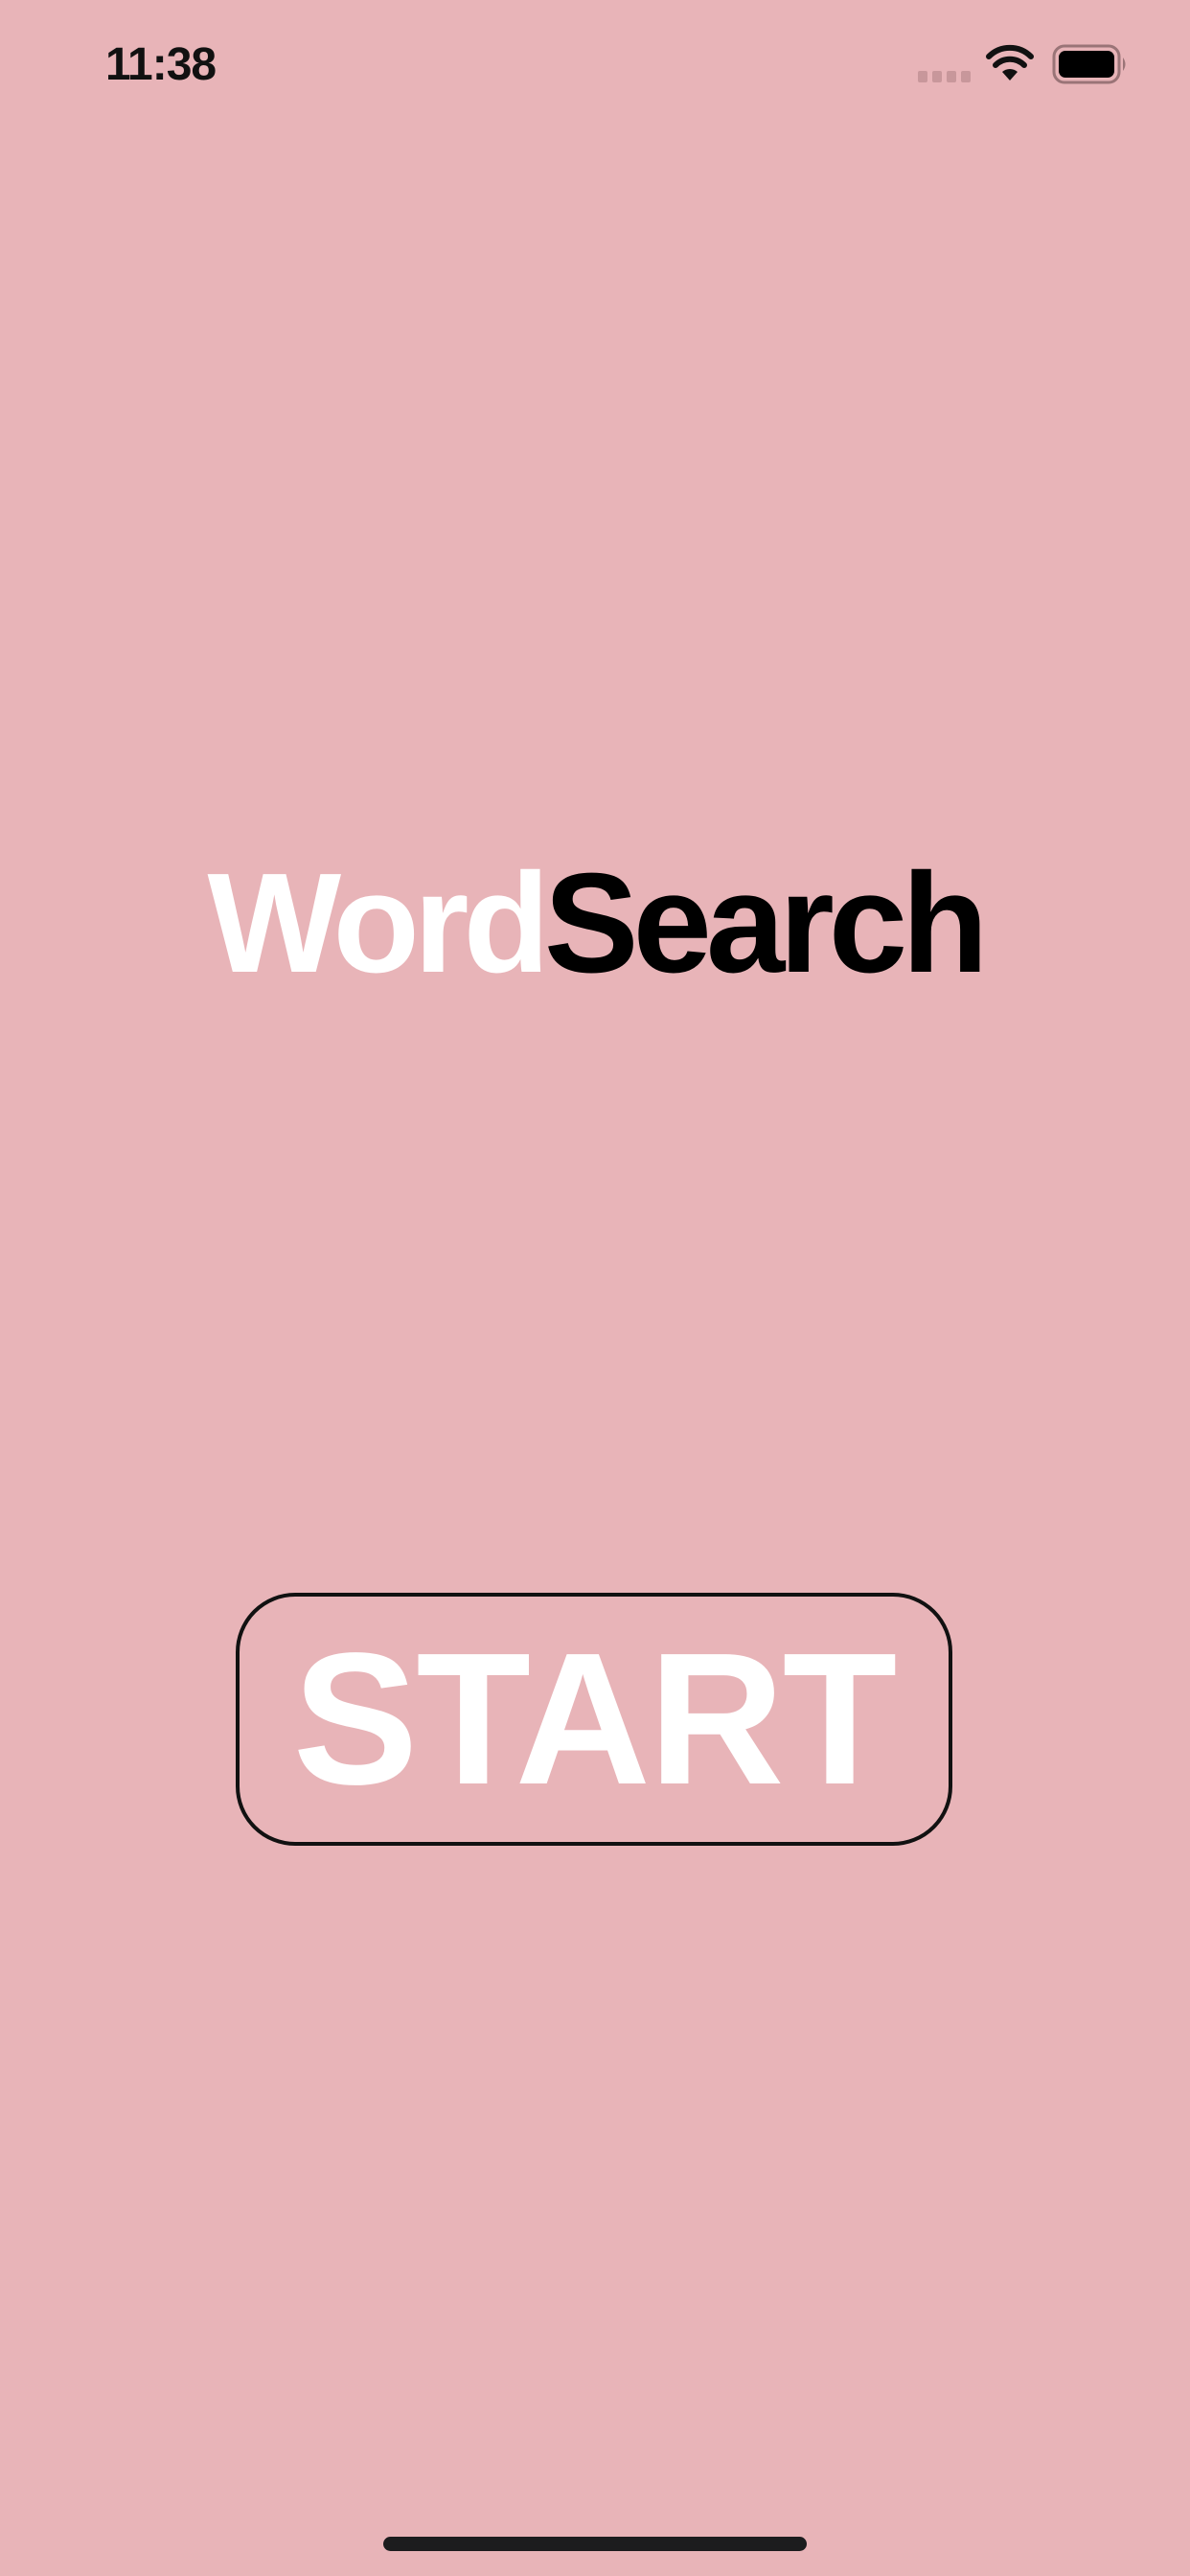 The height and width of the screenshot is (2576, 1190). Describe the element at coordinates (945, 76) in the screenshot. I see `cellular-signal-icon` at that location.